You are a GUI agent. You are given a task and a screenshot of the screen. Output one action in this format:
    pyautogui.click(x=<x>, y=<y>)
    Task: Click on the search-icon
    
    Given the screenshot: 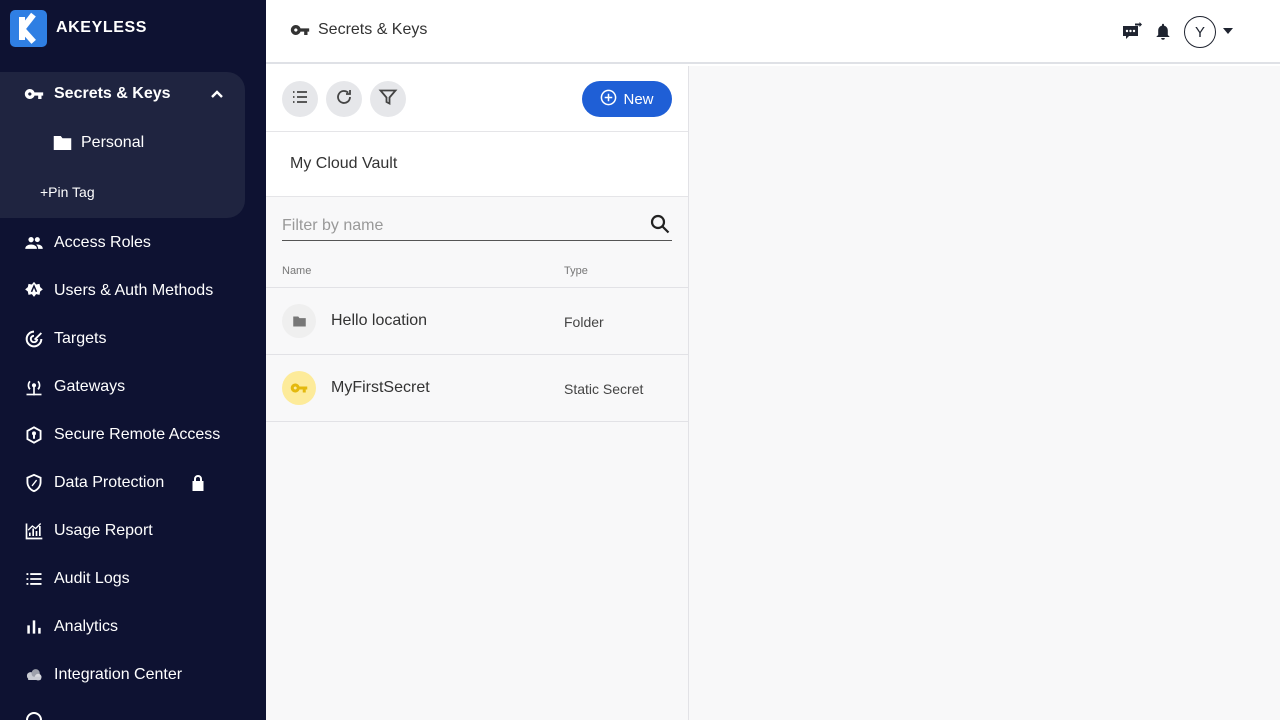 What is the action you would take?
    pyautogui.click(x=660, y=224)
    